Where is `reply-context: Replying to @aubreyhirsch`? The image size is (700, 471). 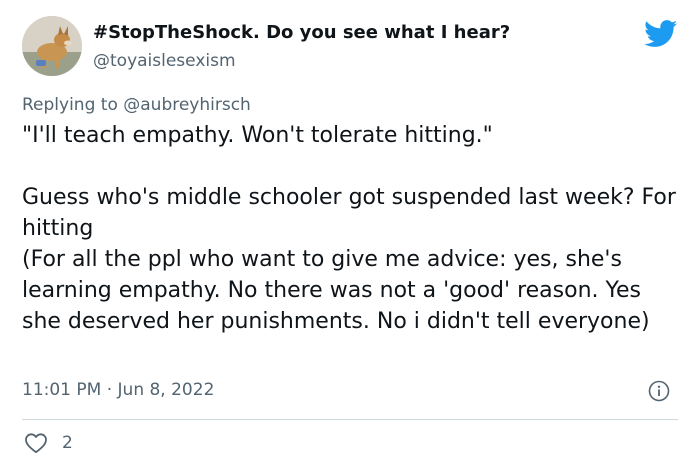 reply-context: Replying to @aubreyhirsch is located at coordinates (136, 105).